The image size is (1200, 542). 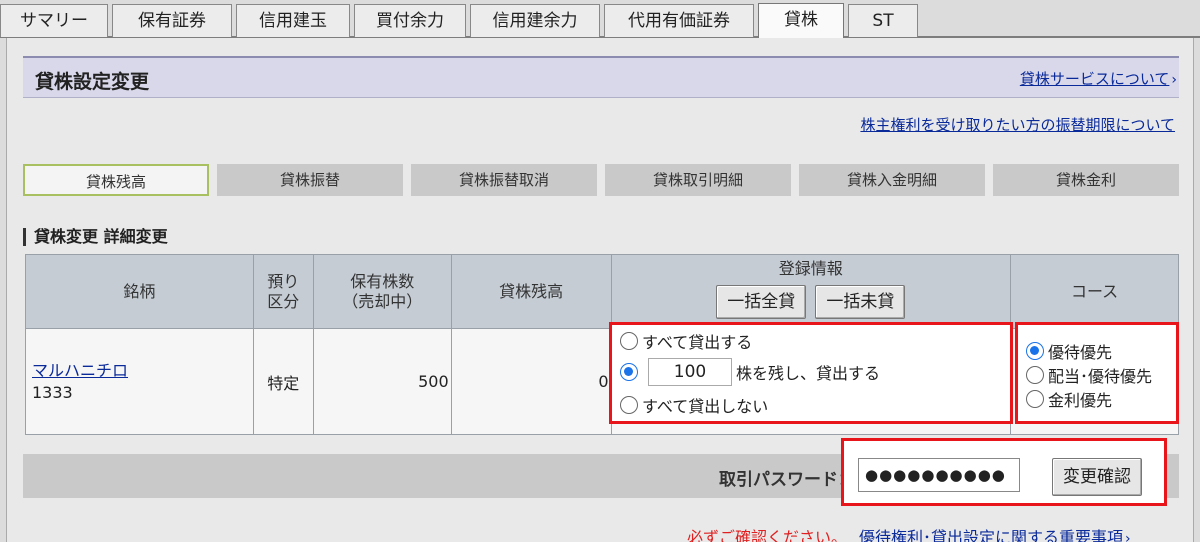 I want to click on course-option-yutai: 優待優先, so click(x=1069, y=351).